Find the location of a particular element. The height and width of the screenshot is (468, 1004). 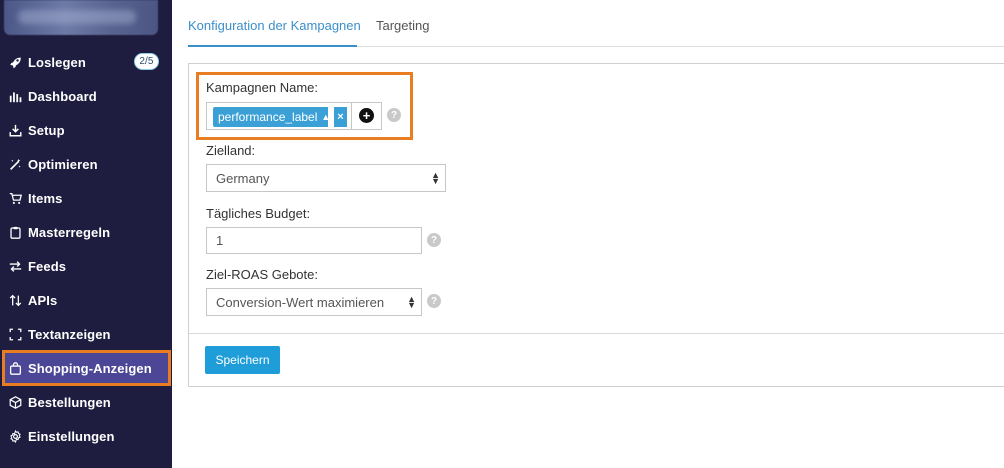

sidebar-item-feeds: Feeds is located at coordinates (86, 266).